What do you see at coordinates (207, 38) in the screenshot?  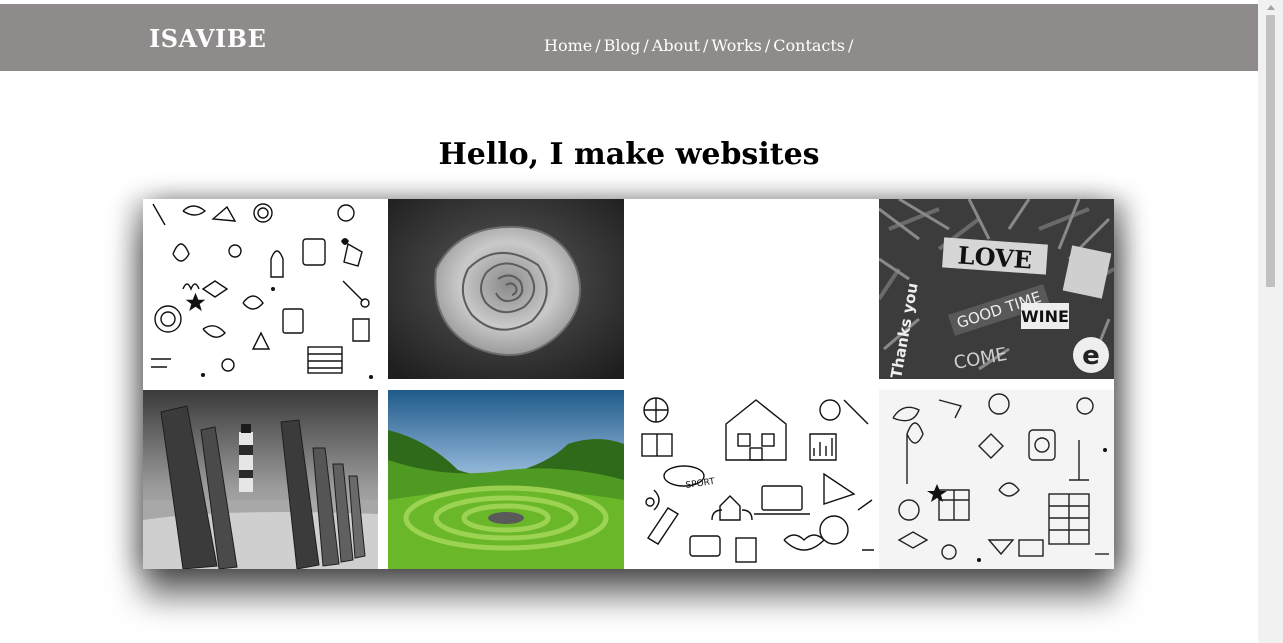 I see `site-logo: ISAVIBE` at bounding box center [207, 38].